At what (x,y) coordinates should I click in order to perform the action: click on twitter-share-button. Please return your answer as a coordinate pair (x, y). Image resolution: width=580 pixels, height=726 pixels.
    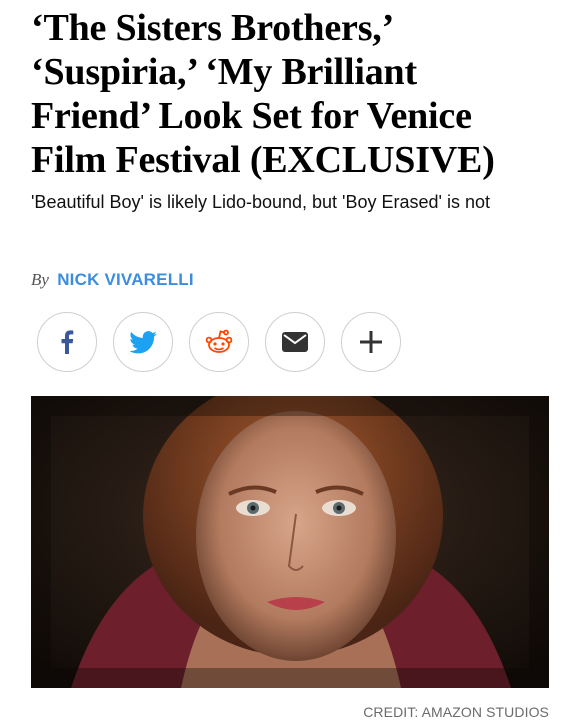
    Looking at the image, I should click on (143, 342).